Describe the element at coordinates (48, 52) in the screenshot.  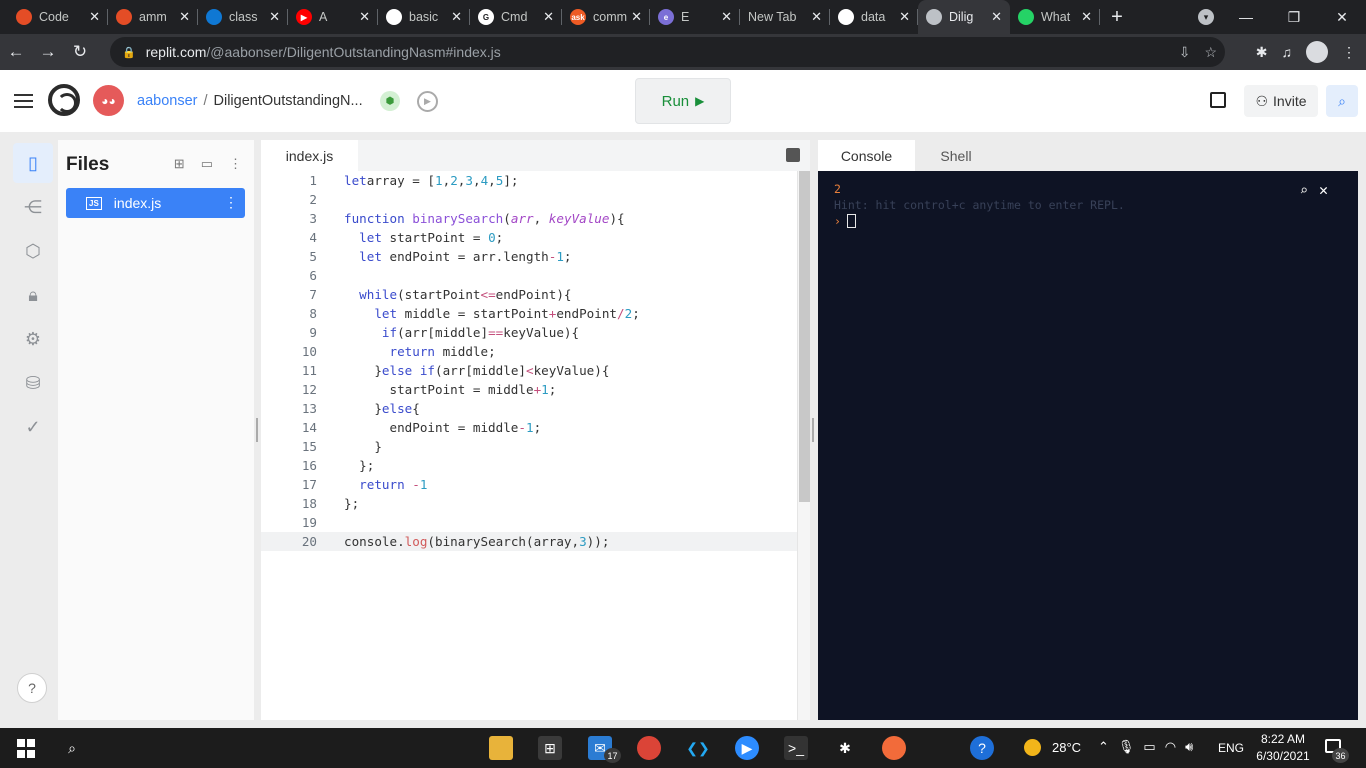
I see `forward-icon: →` at that location.